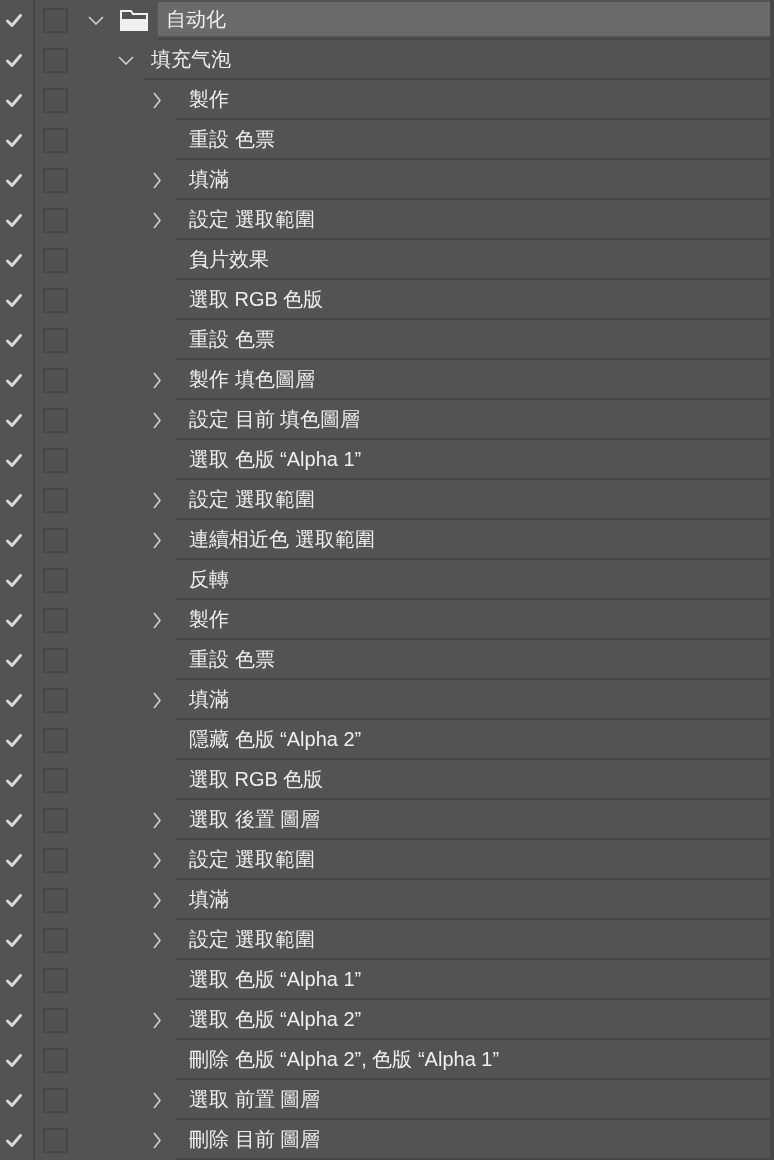 The height and width of the screenshot is (1160, 774). I want to click on step-name: 設定 目前 填色圖層, so click(473, 419).